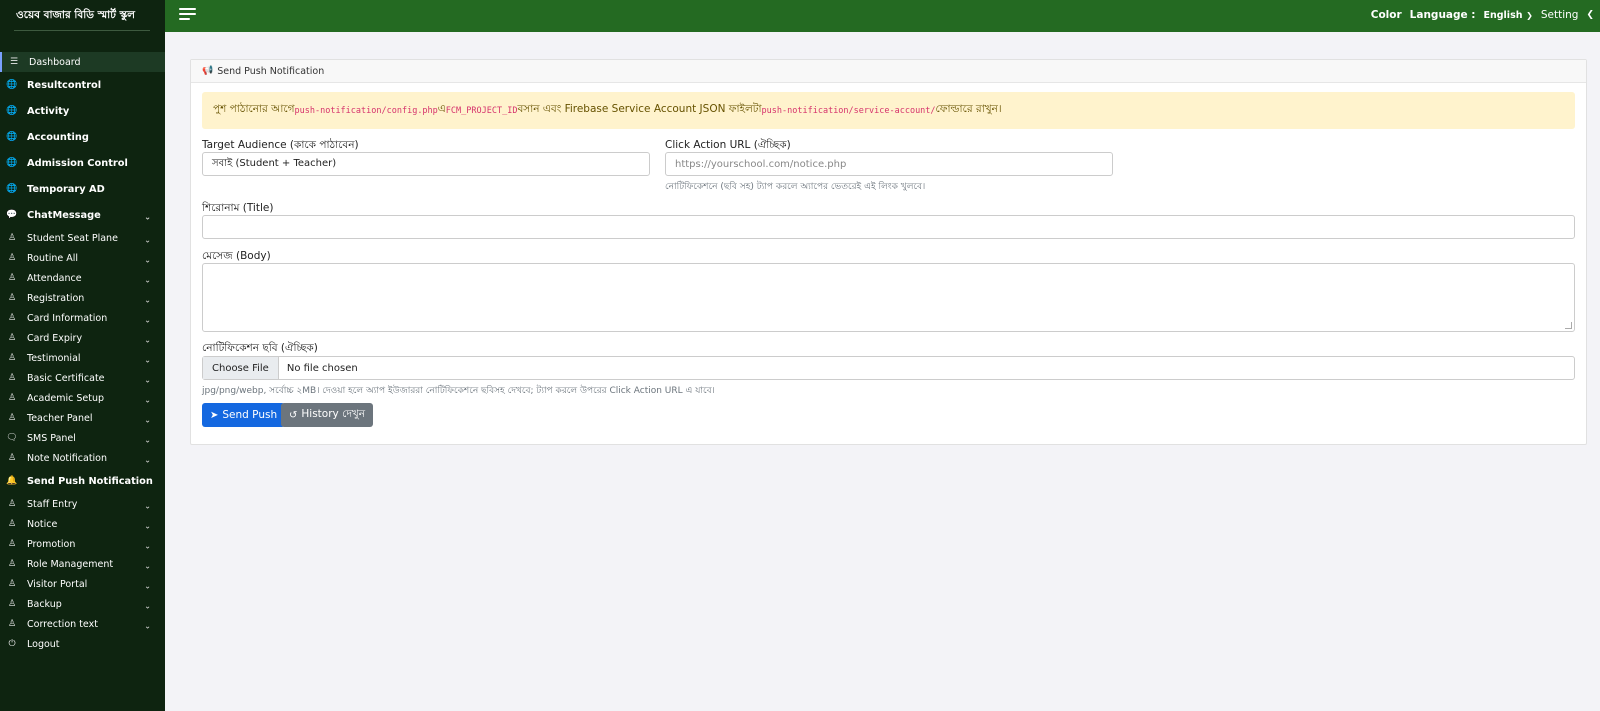 Image resolution: width=1600 pixels, height=711 pixels. What do you see at coordinates (51, 544) in the screenshot?
I see `sidebar-item-label: Promotion` at bounding box center [51, 544].